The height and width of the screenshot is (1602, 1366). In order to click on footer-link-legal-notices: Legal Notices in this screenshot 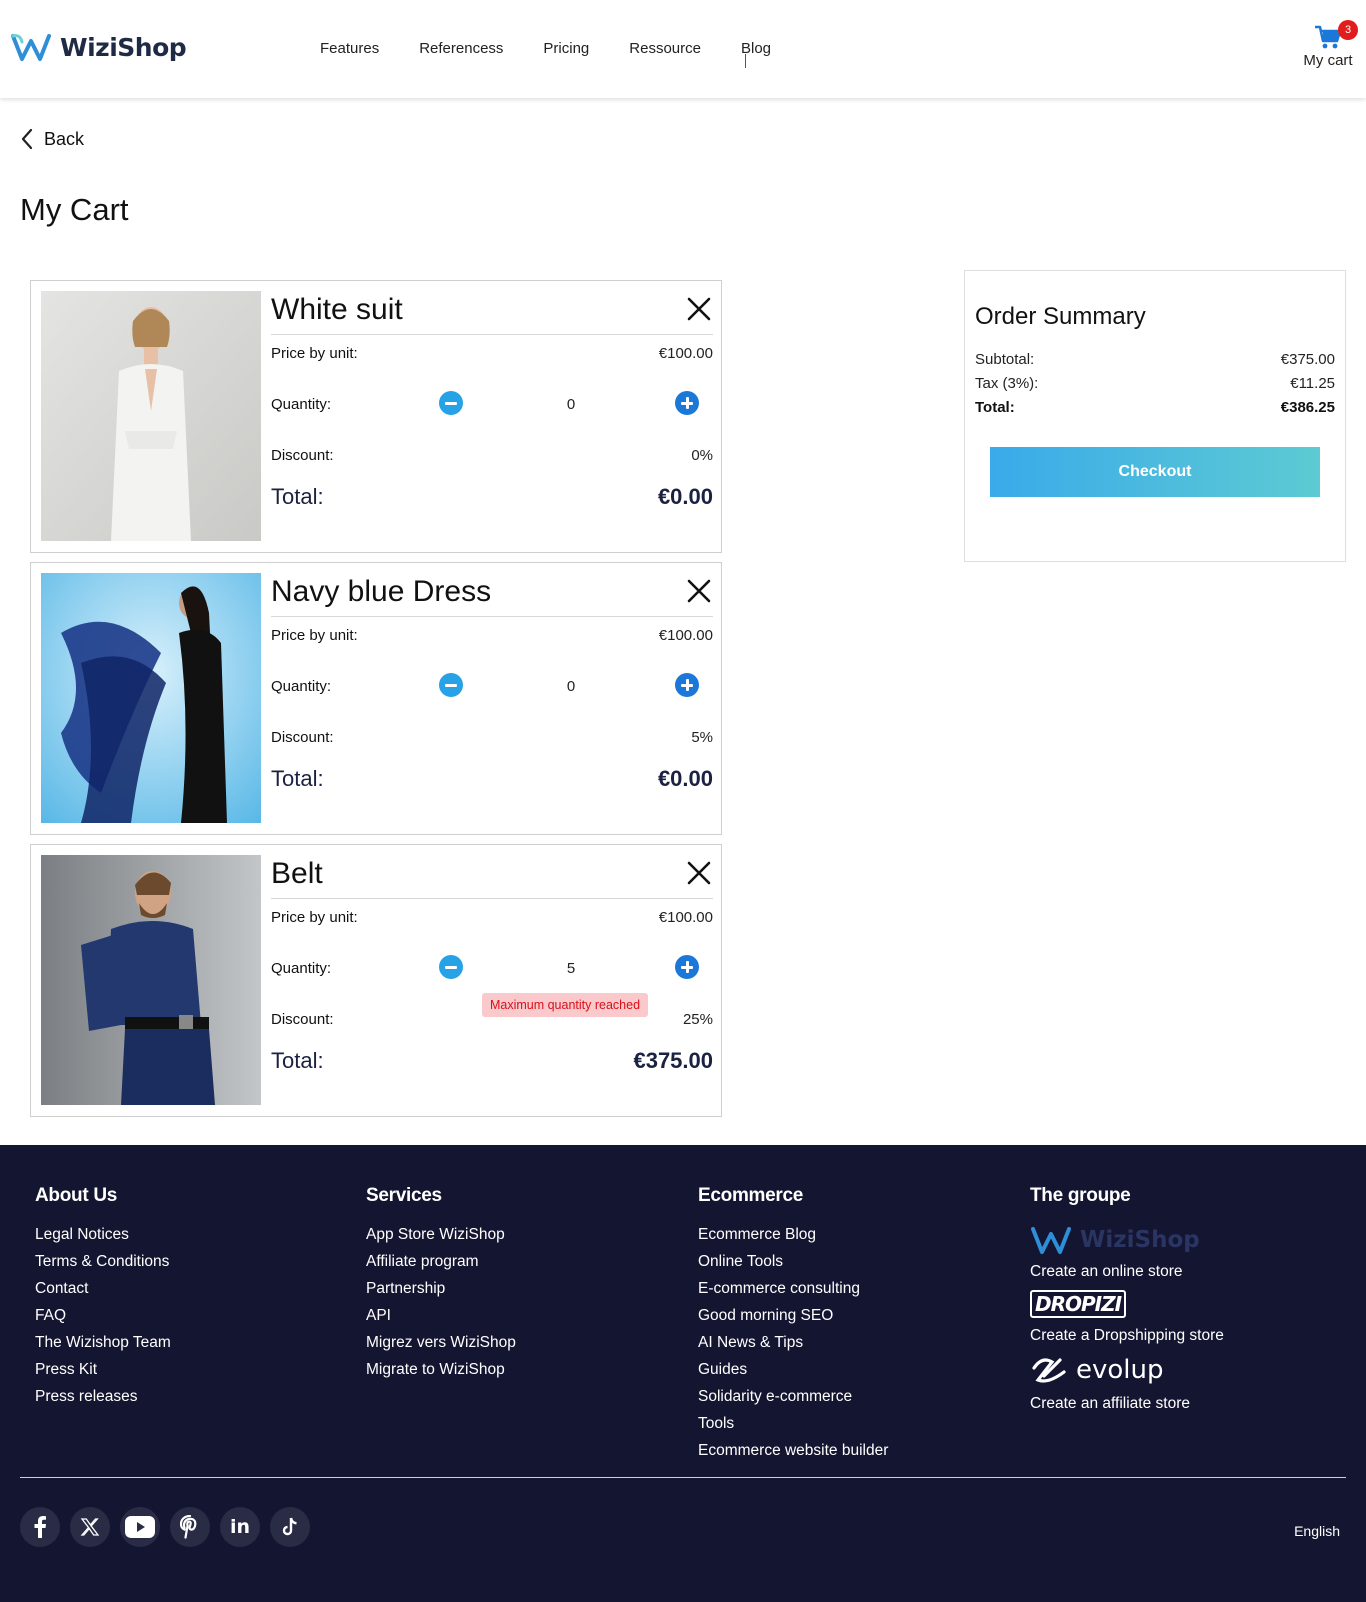, I will do `click(103, 1234)`.